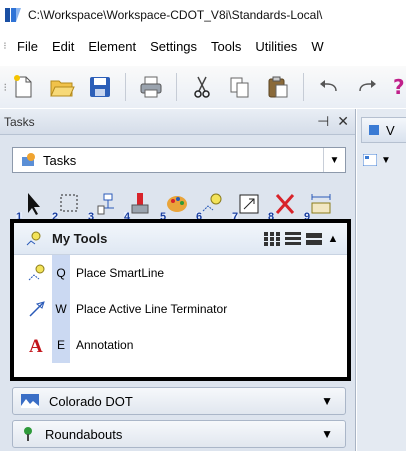 The width and height of the screenshot is (406, 451). I want to click on shortcut-key: W, so click(61, 309).